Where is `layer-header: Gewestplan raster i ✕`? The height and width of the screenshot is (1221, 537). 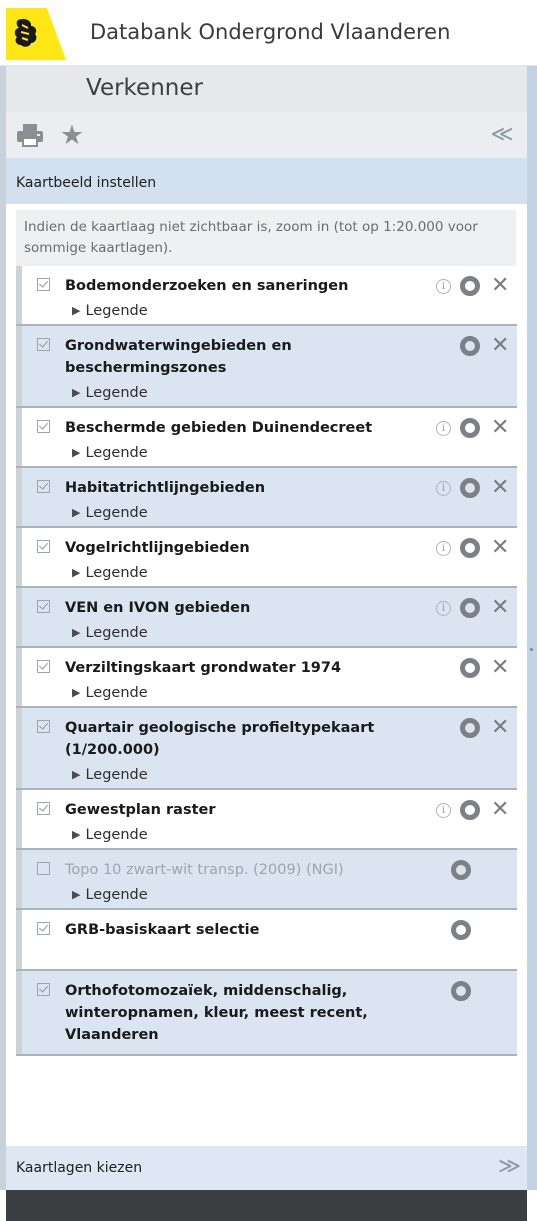
layer-header: Gewestplan raster i ✕ is located at coordinates (267, 810).